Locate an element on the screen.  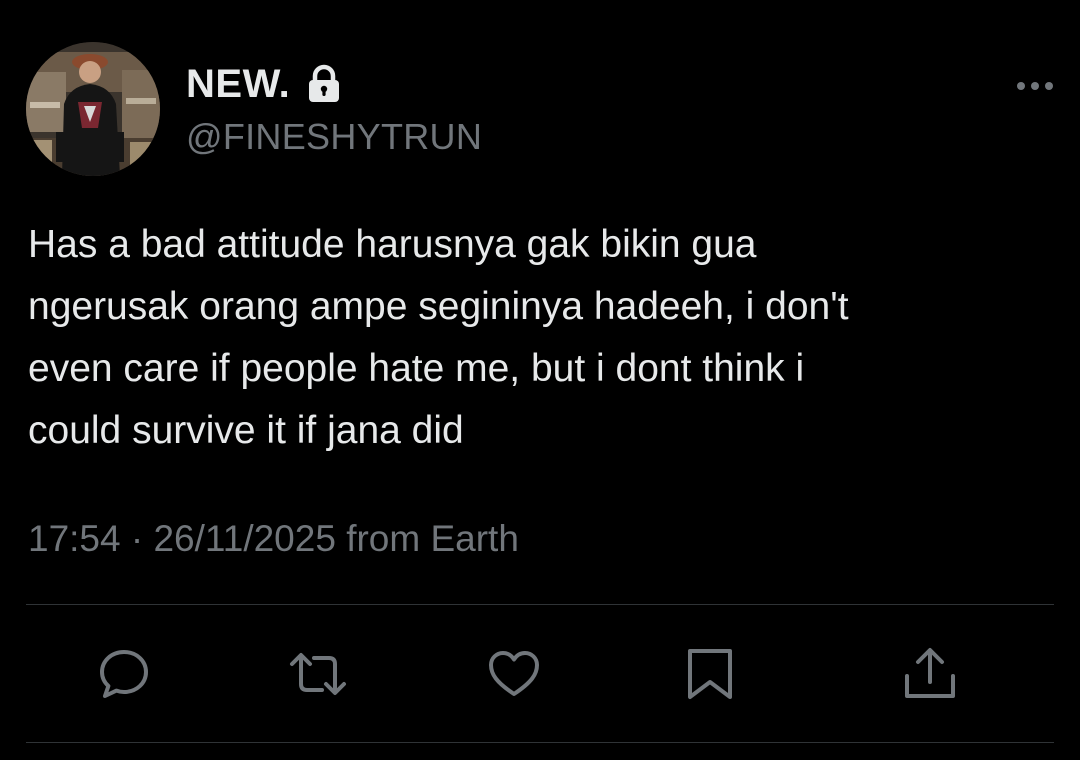
lock-icon is located at coordinates (324, 84).